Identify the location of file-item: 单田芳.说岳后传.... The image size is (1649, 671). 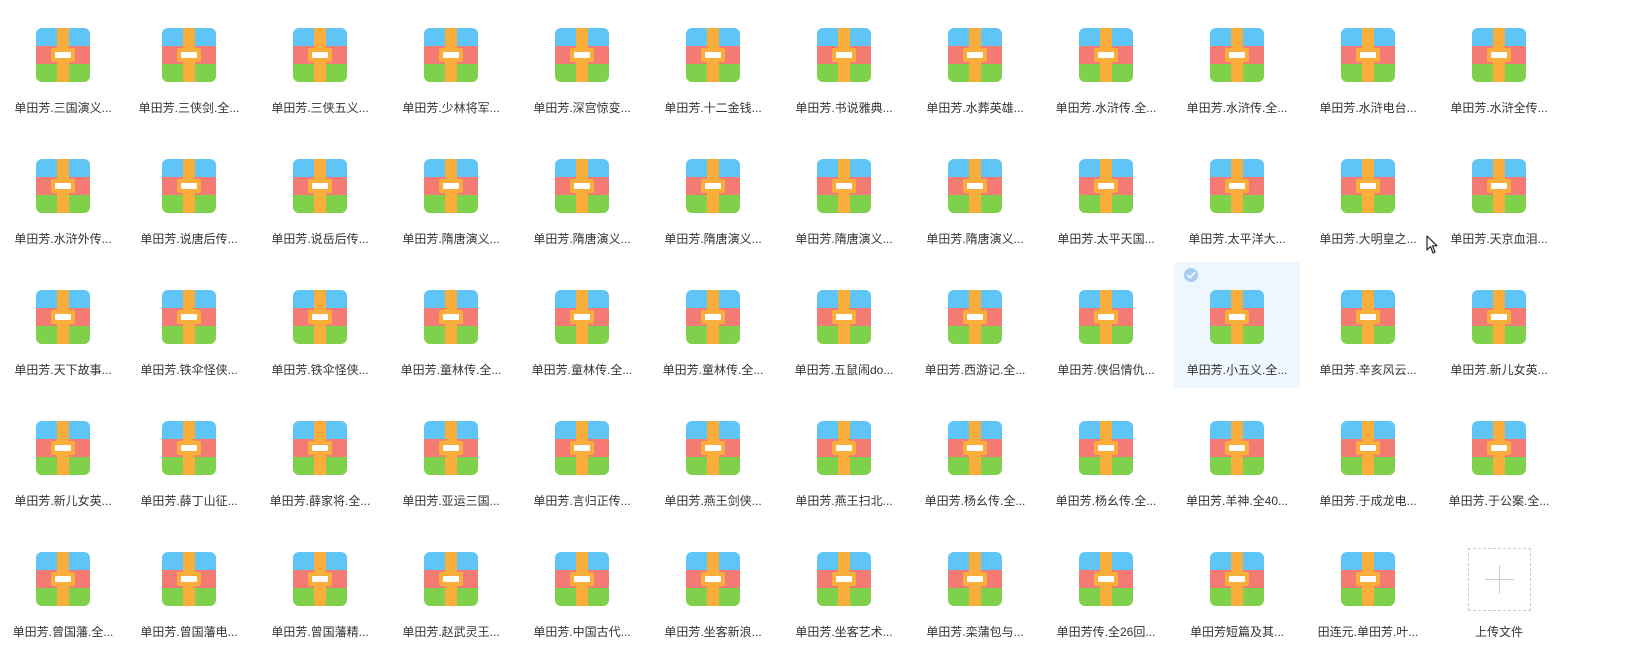
(320, 194).